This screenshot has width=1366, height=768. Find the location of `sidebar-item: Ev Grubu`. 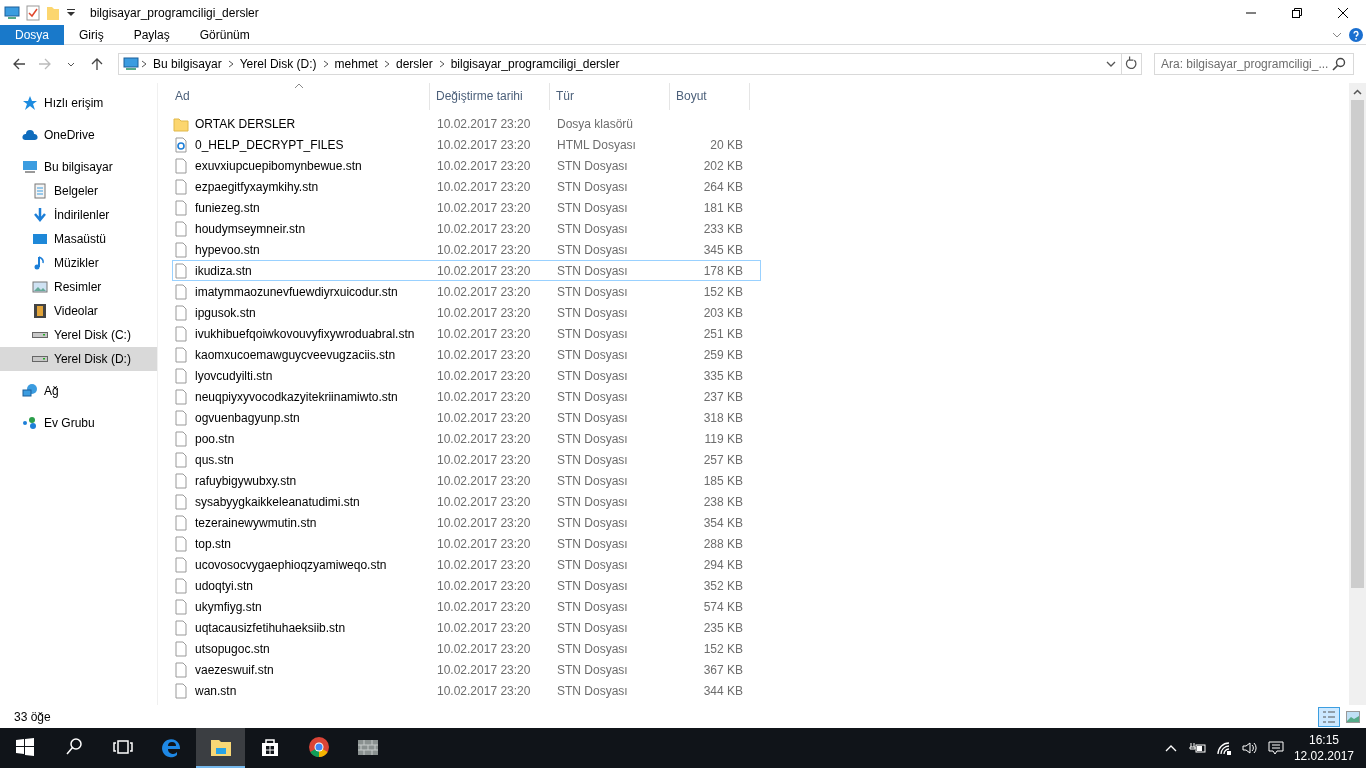

sidebar-item: Ev Grubu is located at coordinates (78, 423).